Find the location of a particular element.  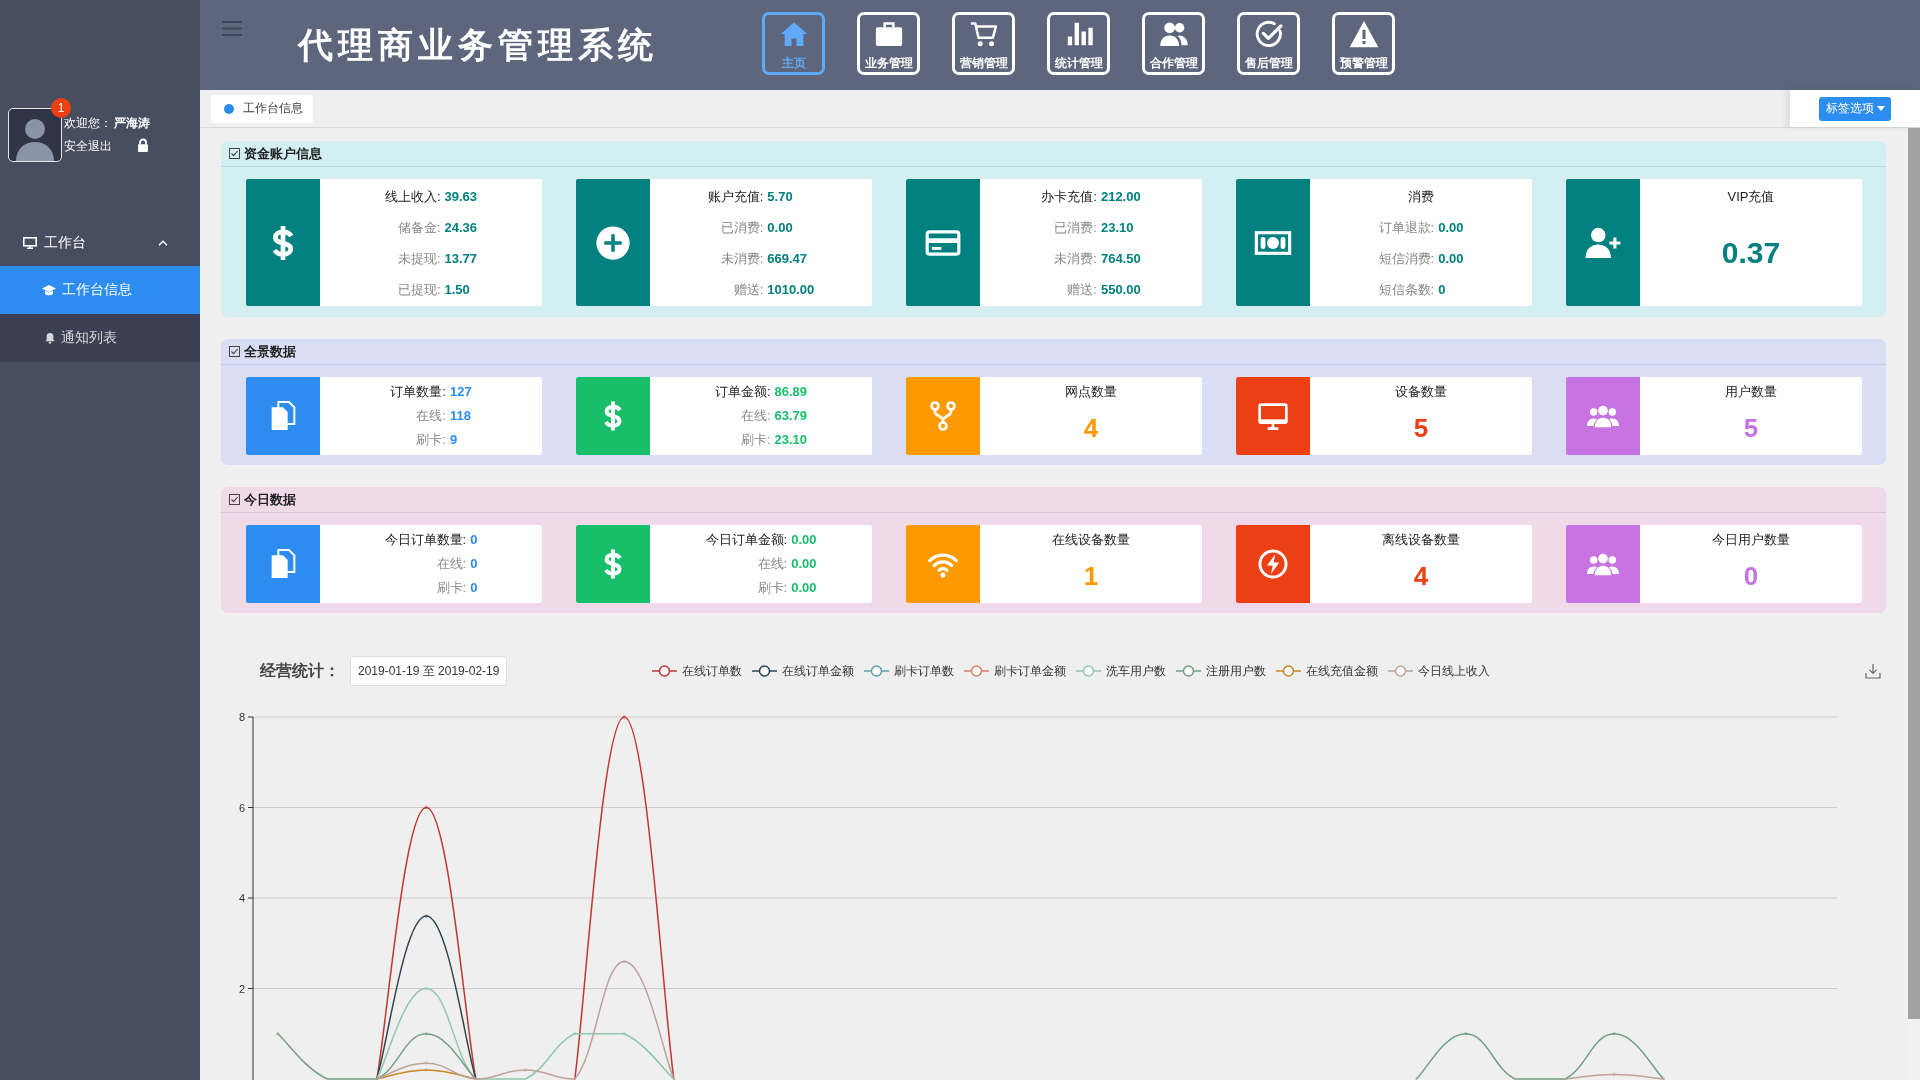

menu-item: 通知列表 is located at coordinates (100, 338).